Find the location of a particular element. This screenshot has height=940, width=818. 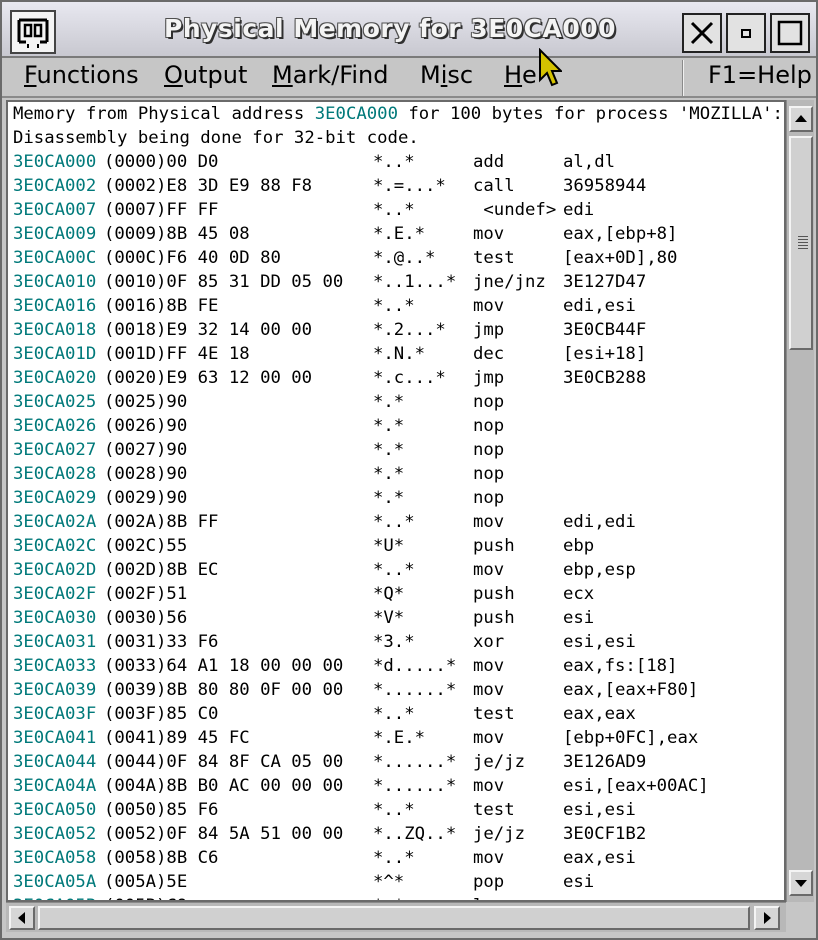

minimize-button is located at coordinates (746, 33).